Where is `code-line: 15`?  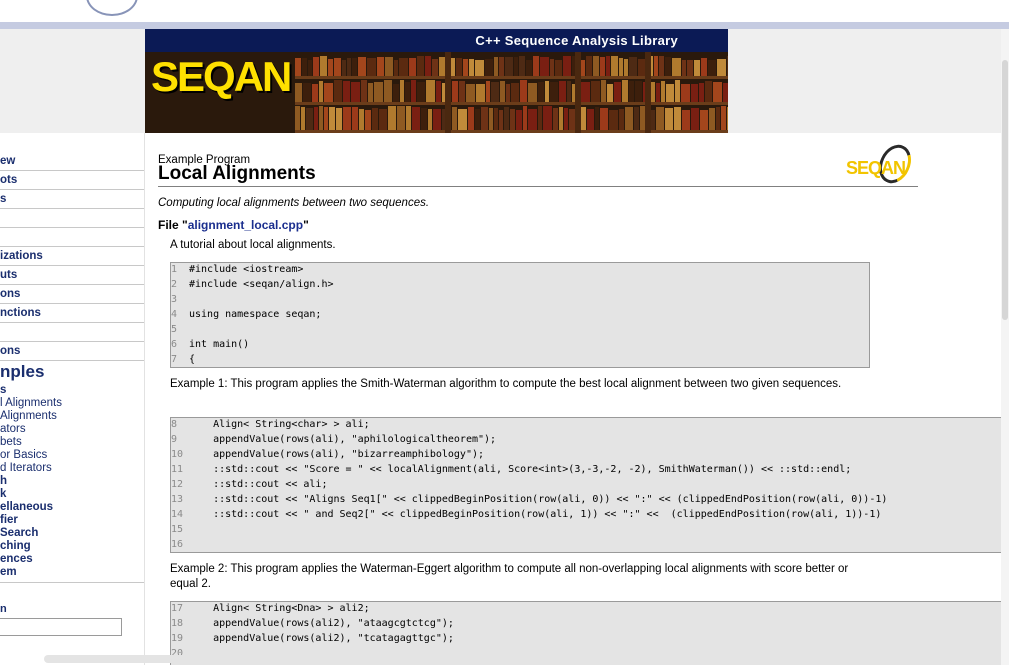 code-line: 15 is located at coordinates (180, 529).